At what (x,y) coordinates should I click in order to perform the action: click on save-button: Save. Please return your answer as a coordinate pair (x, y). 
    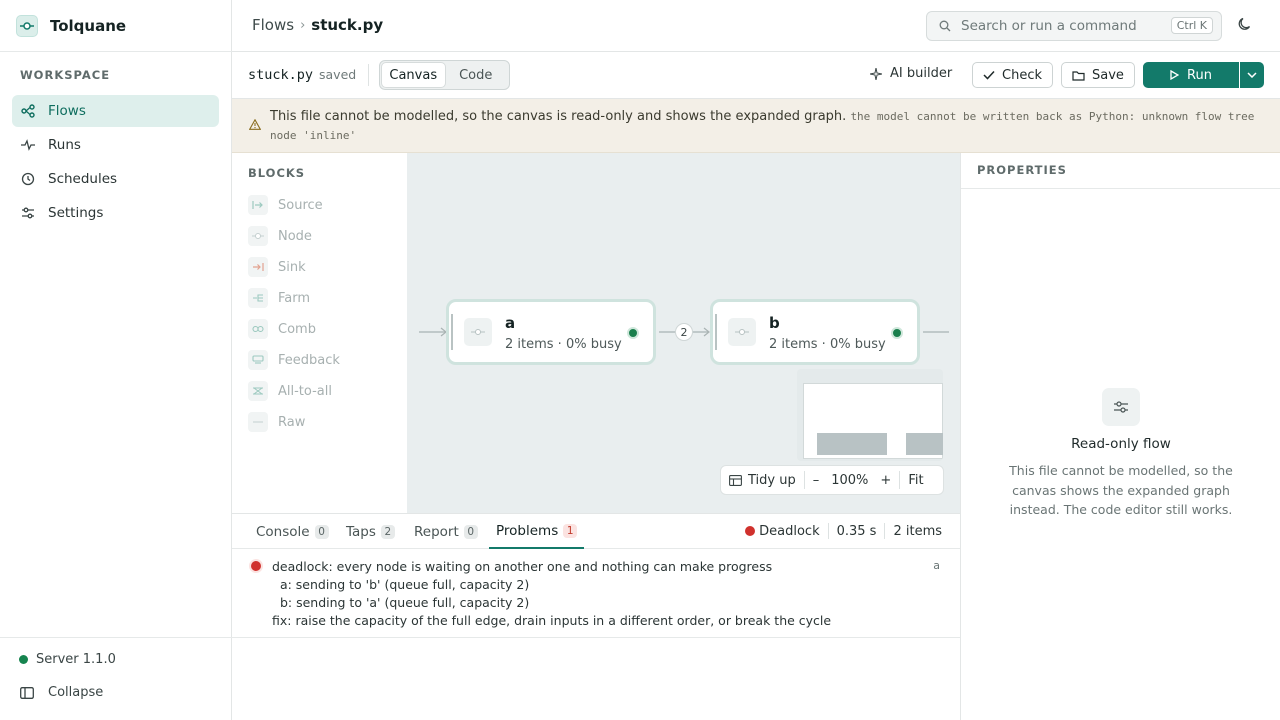
    Looking at the image, I should click on (1098, 75).